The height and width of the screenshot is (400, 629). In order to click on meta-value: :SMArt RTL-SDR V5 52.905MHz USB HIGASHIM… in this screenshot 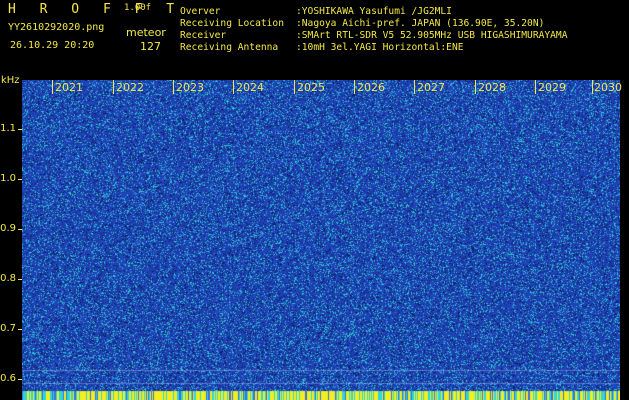, I will do `click(432, 35)`.